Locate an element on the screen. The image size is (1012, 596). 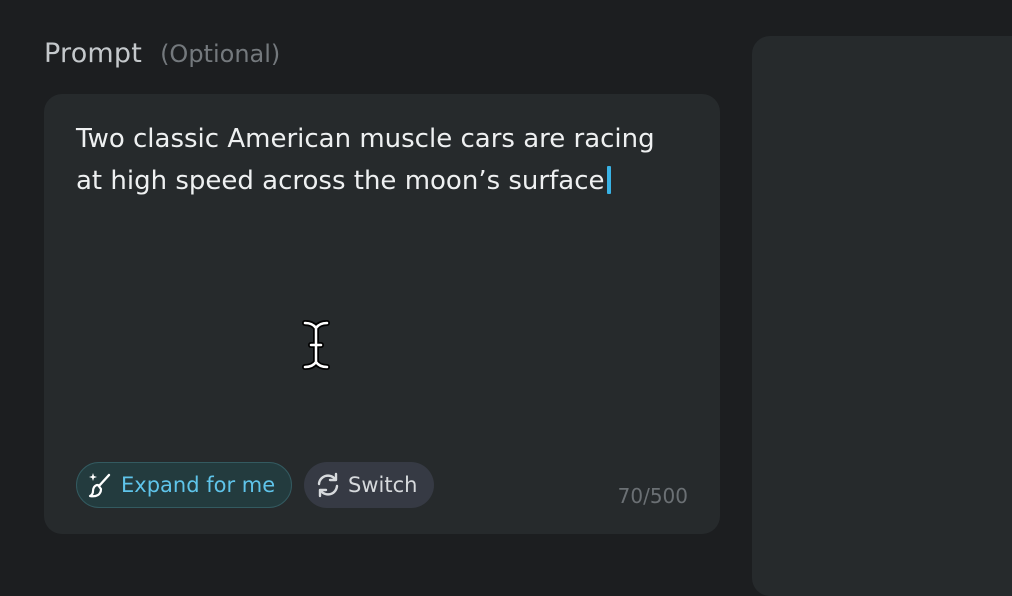
character-counter: 70/500 is located at coordinates (652, 496).